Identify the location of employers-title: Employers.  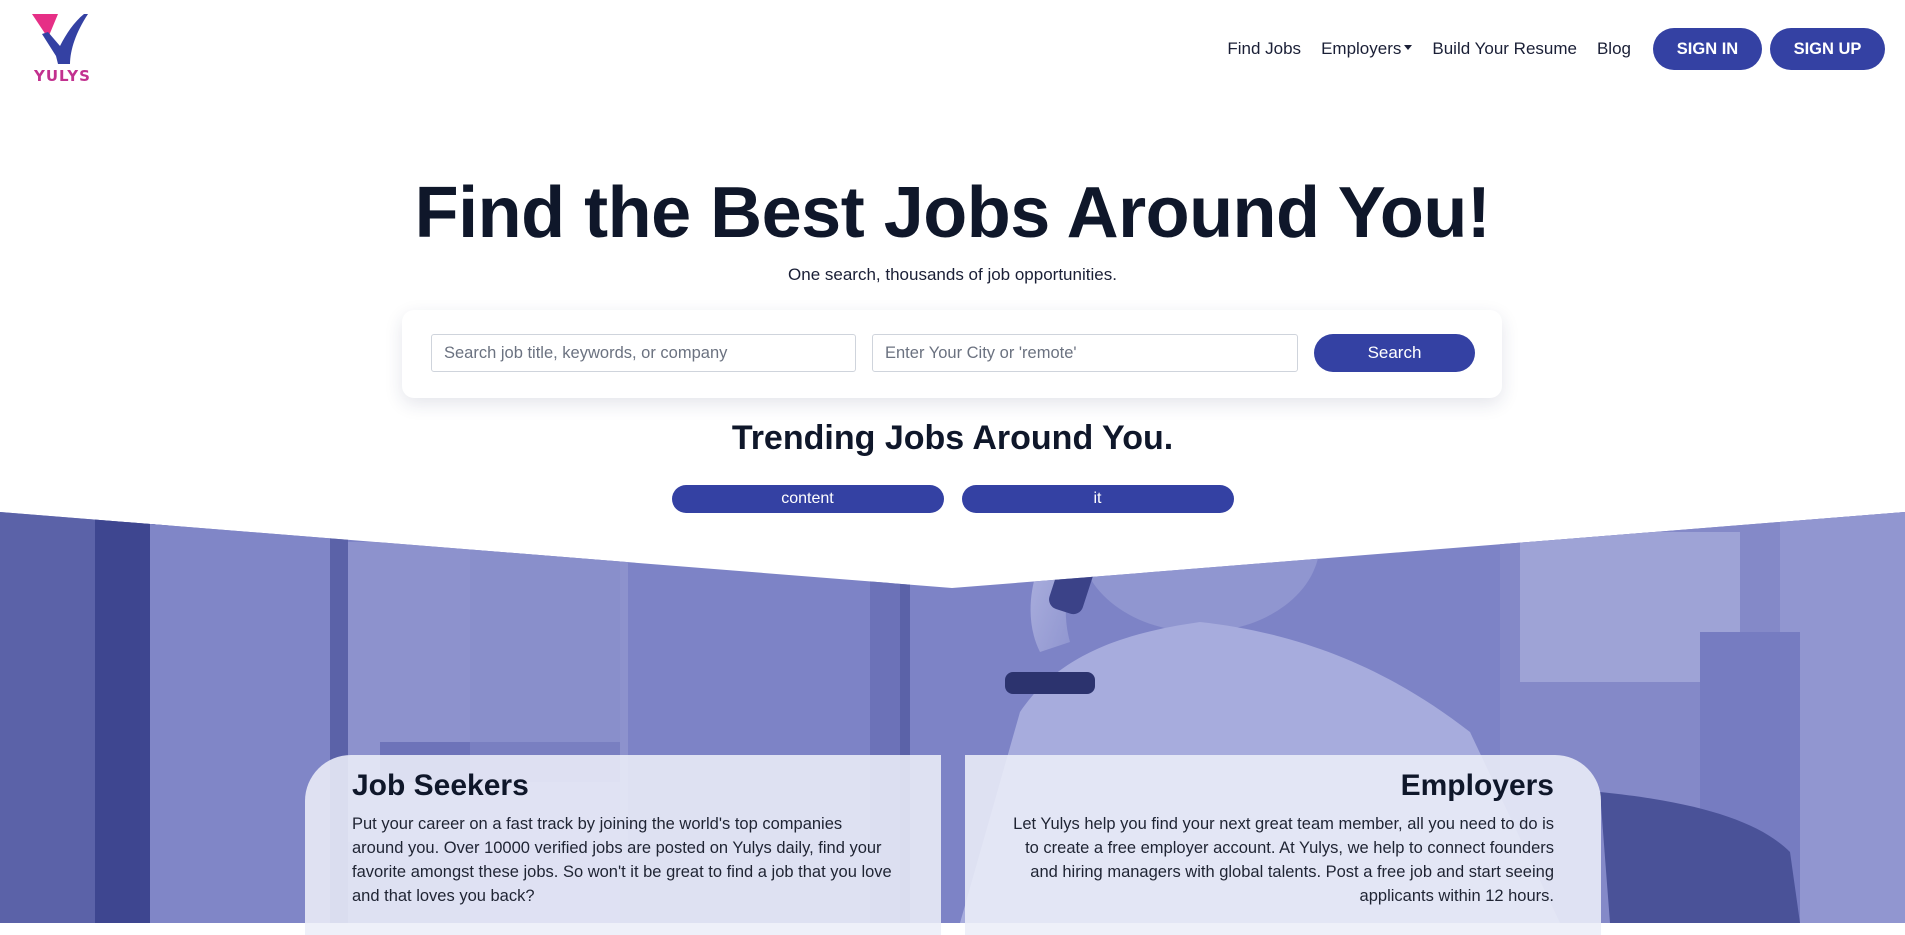
(1477, 785).